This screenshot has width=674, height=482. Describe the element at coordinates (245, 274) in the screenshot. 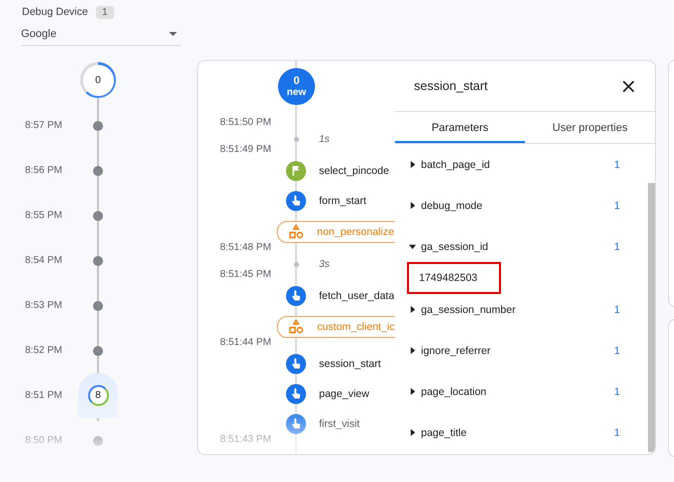

I see `timestamp: 8:51:45 PM` at that location.